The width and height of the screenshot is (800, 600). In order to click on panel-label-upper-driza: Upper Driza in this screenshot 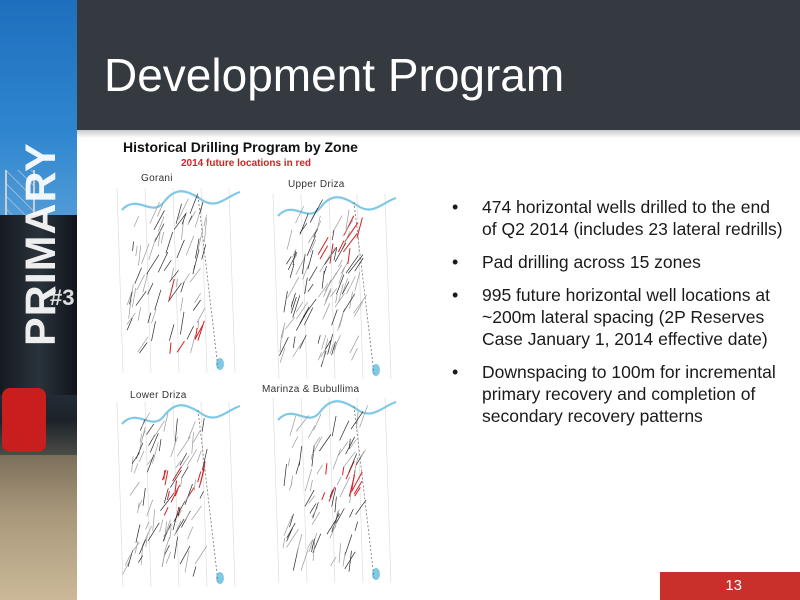, I will do `click(316, 184)`.